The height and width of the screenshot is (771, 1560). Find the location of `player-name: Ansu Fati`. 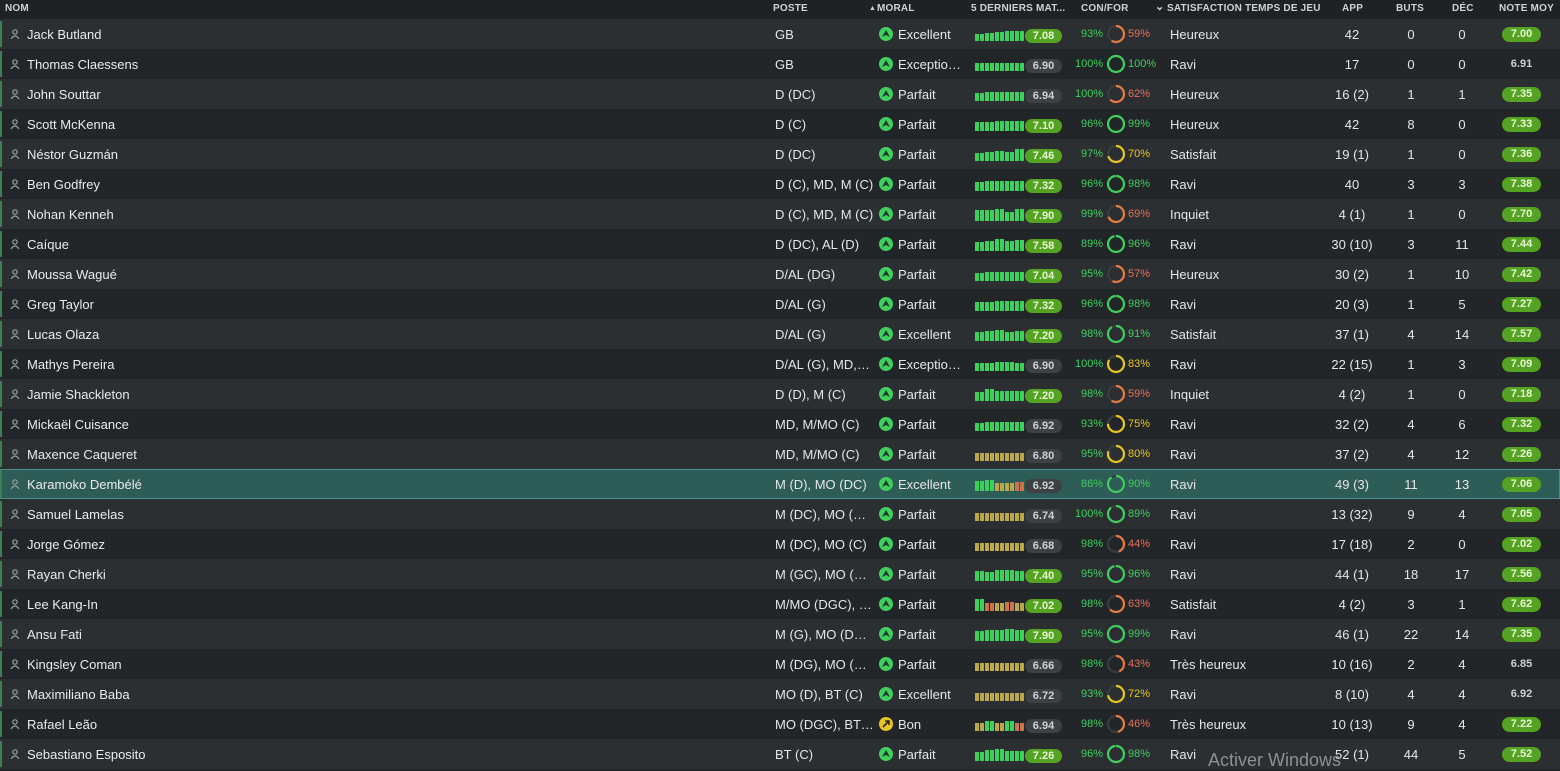

player-name: Ansu Fati is located at coordinates (147, 634).